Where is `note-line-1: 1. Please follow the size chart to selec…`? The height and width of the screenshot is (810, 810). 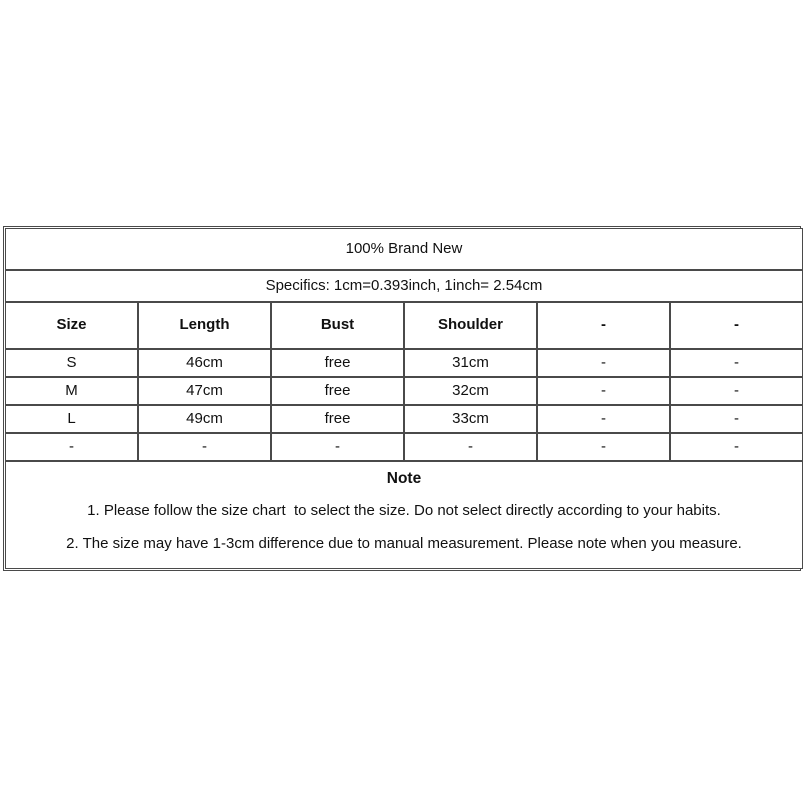
note-line-1: 1. Please follow the size chart to selec… is located at coordinates (404, 511).